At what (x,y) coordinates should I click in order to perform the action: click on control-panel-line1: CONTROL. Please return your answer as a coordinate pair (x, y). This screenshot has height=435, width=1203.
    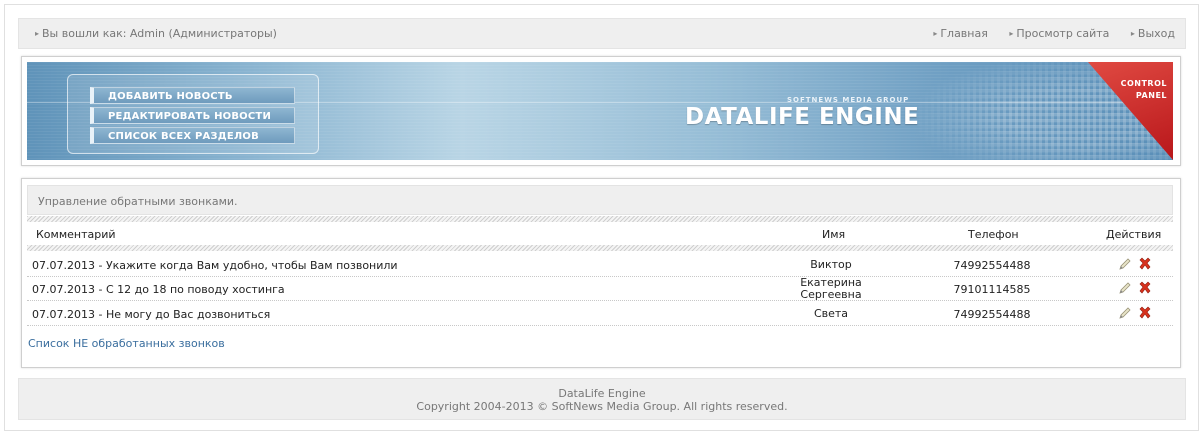
    Looking at the image, I should click on (1143, 83).